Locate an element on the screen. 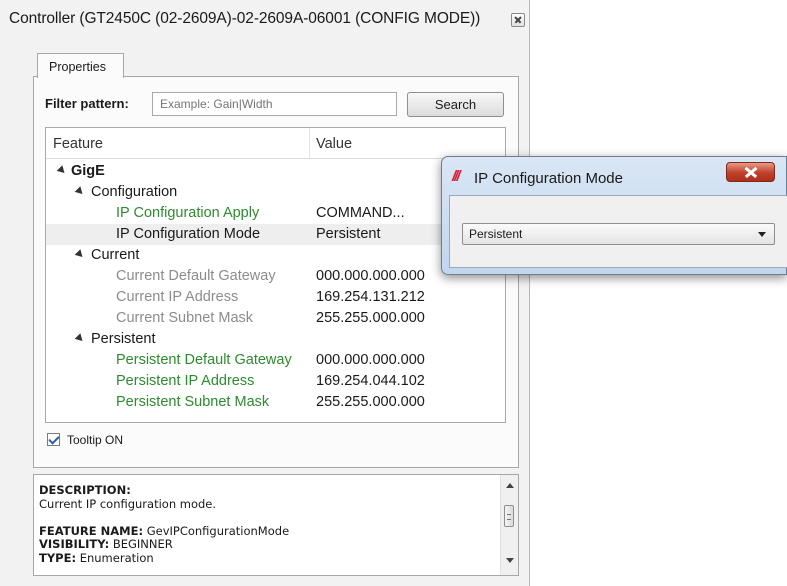 This screenshot has width=787, height=586. description-scrollbar is located at coordinates (509, 525).